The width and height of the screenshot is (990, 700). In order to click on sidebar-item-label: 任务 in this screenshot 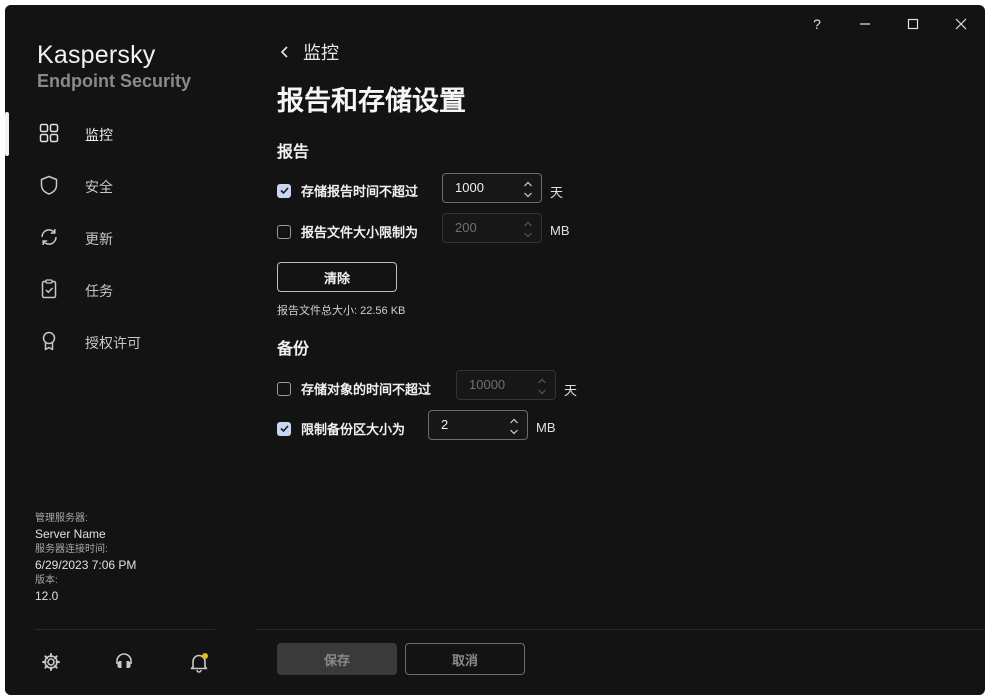, I will do `click(99, 291)`.